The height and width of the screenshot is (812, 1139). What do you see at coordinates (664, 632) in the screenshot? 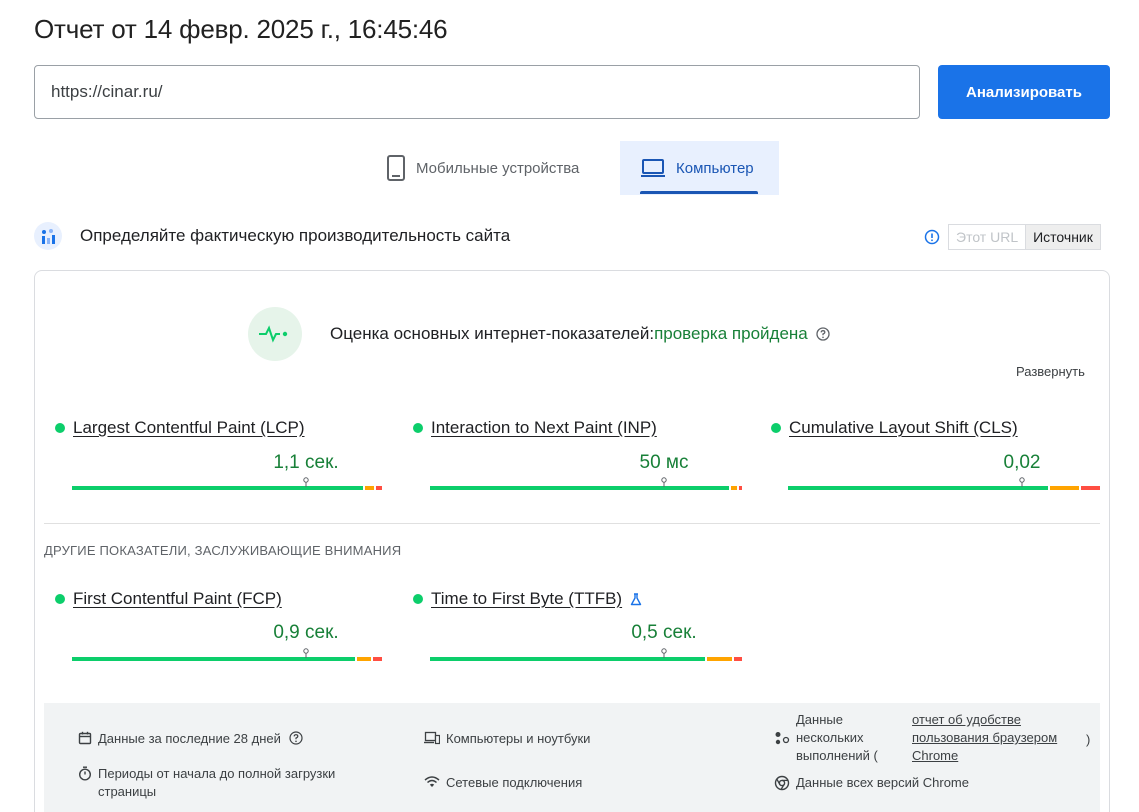
I see `metric-ttfb-value: 0,5 сек.` at bounding box center [664, 632].